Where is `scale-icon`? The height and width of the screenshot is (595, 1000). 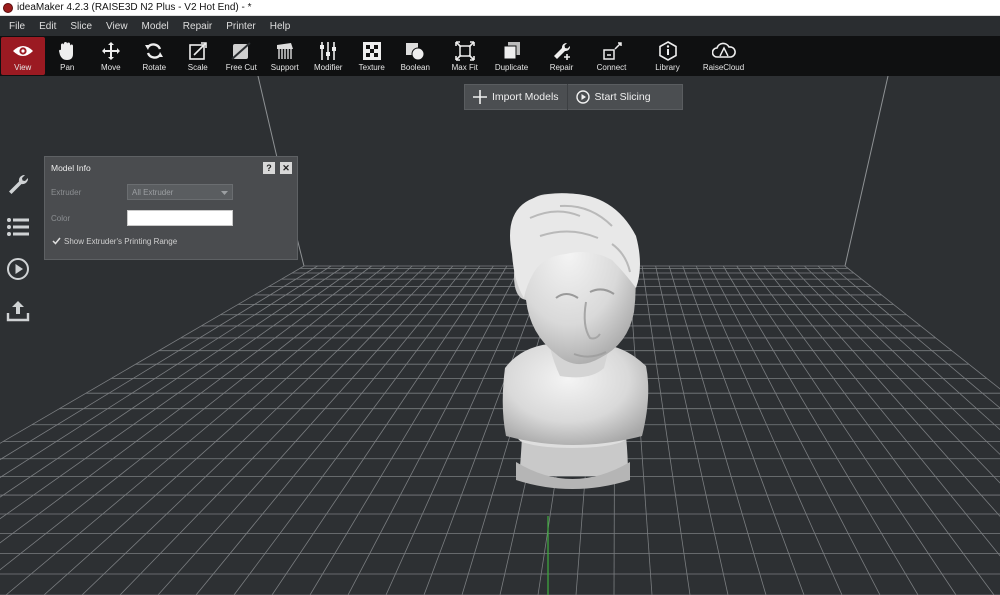 scale-icon is located at coordinates (198, 51).